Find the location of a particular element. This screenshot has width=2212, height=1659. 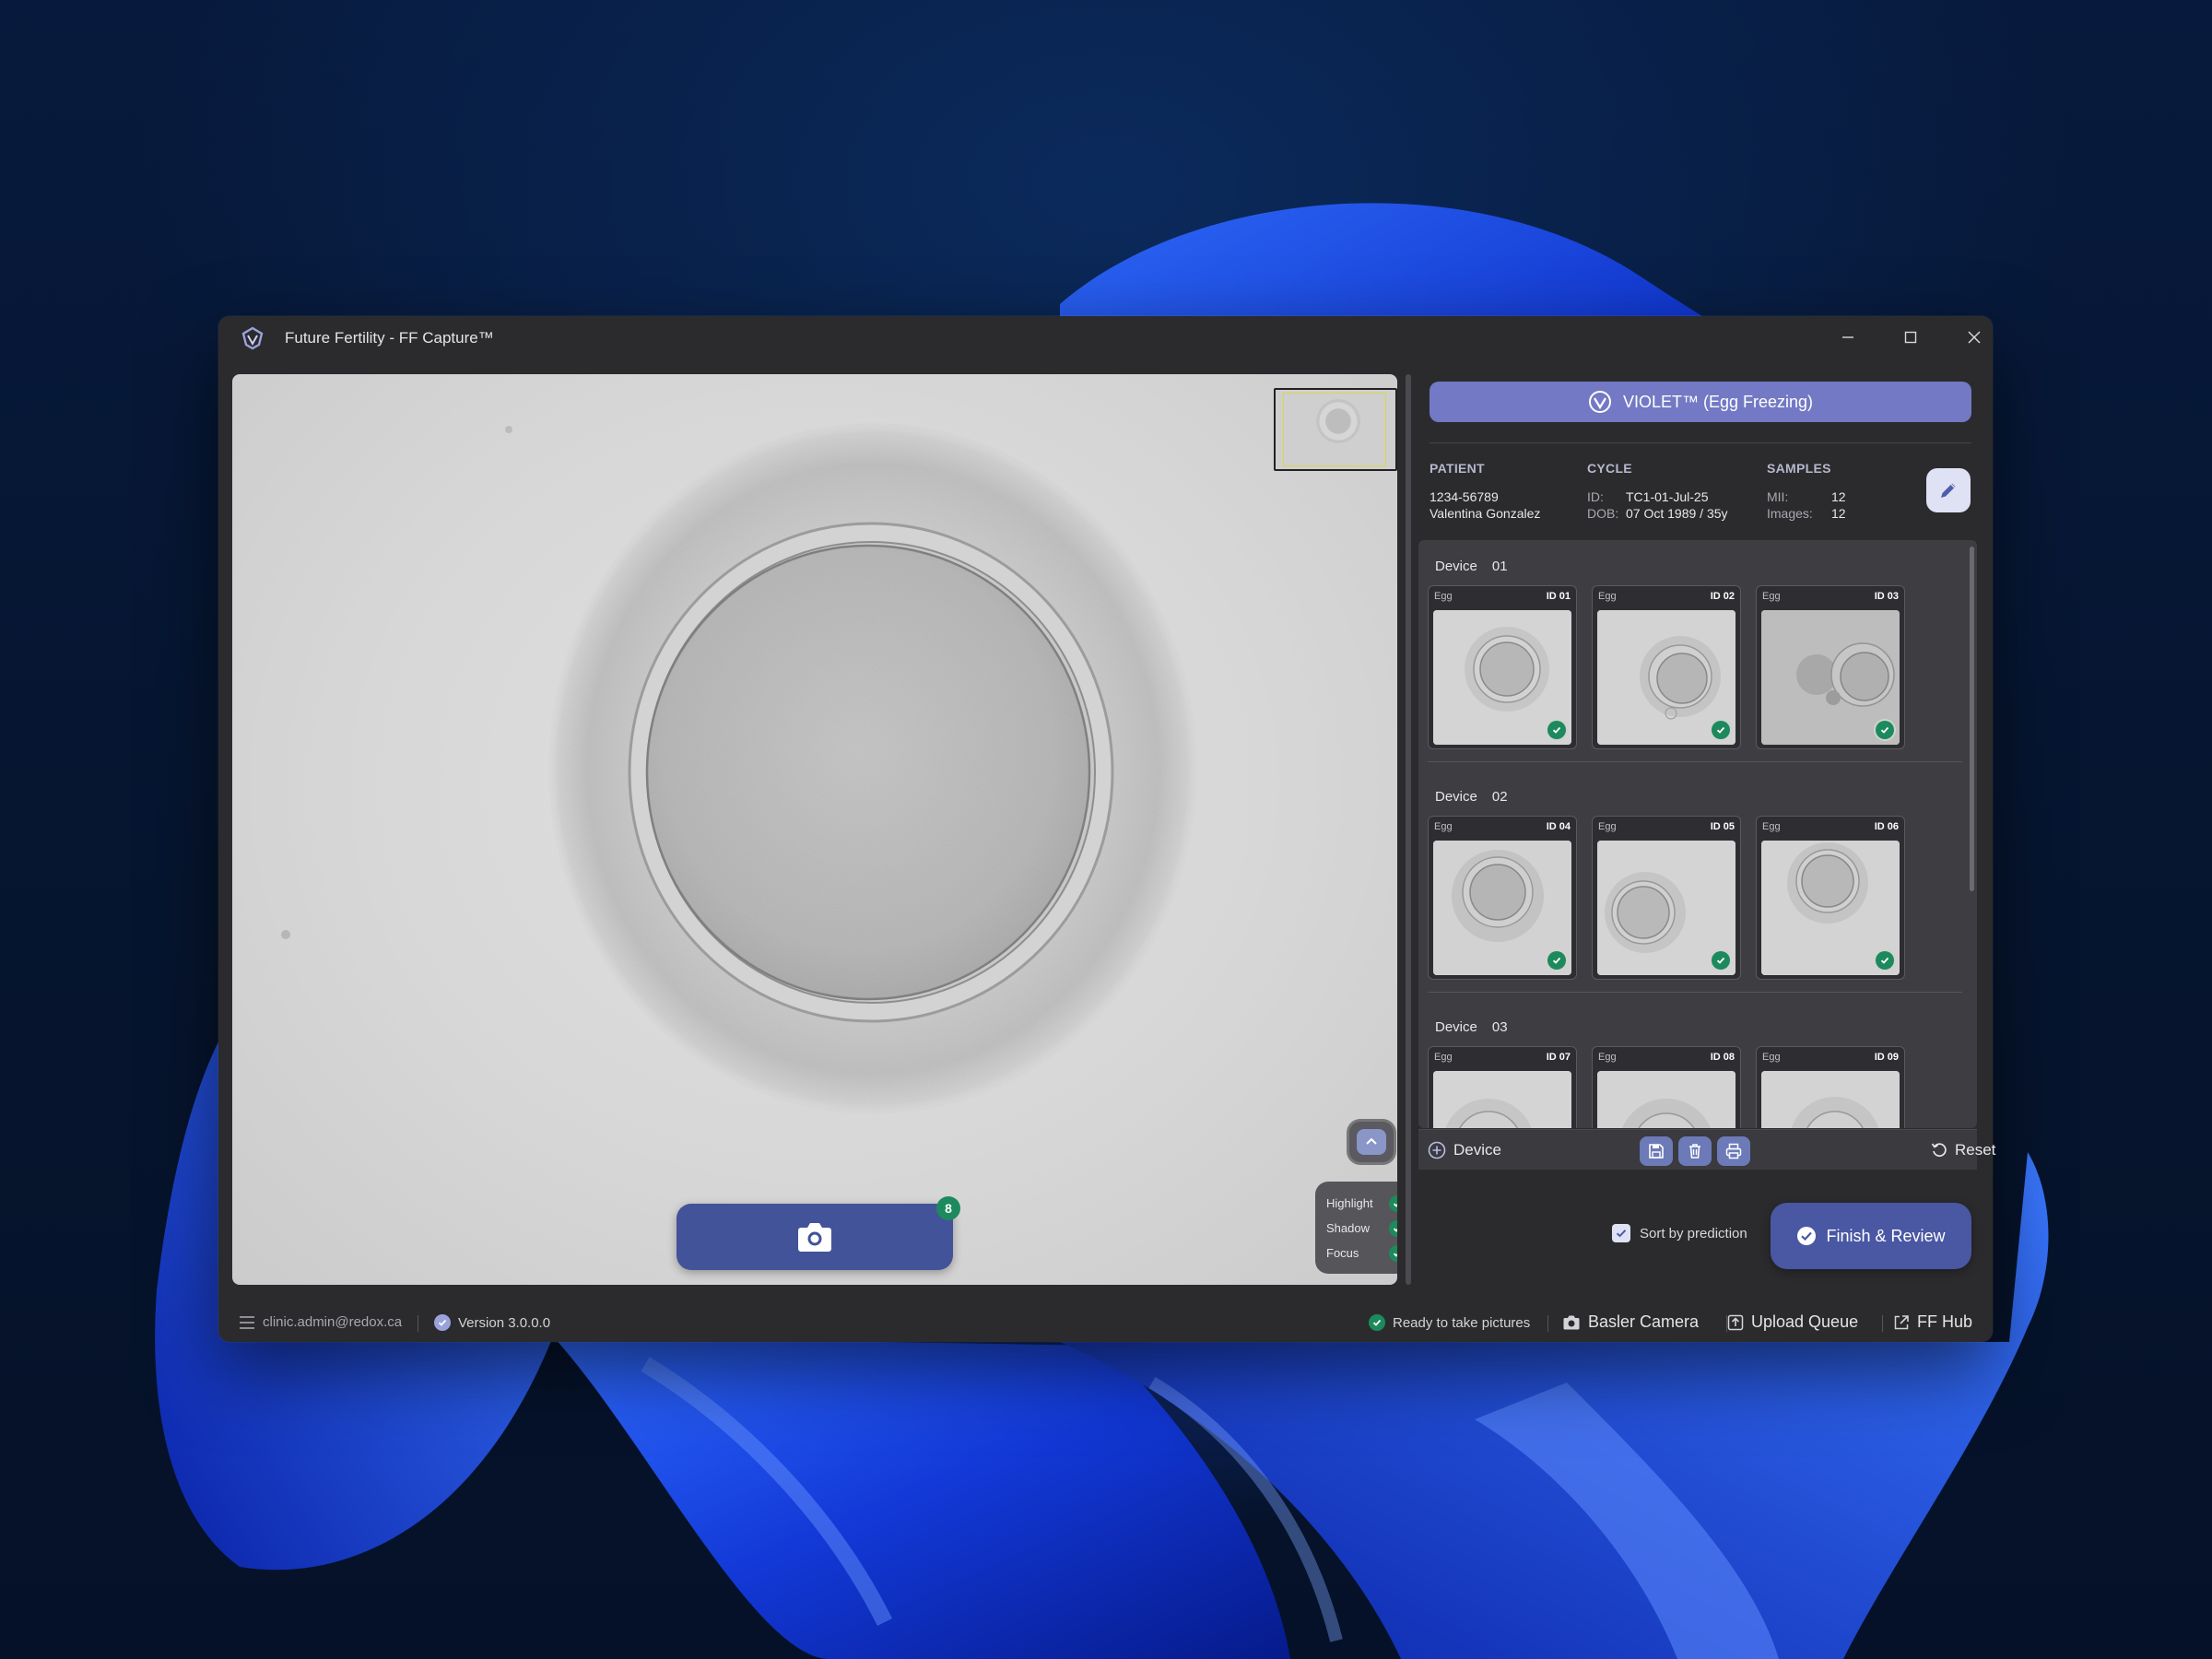

cycle-heading: CYCLE is located at coordinates (1609, 468).